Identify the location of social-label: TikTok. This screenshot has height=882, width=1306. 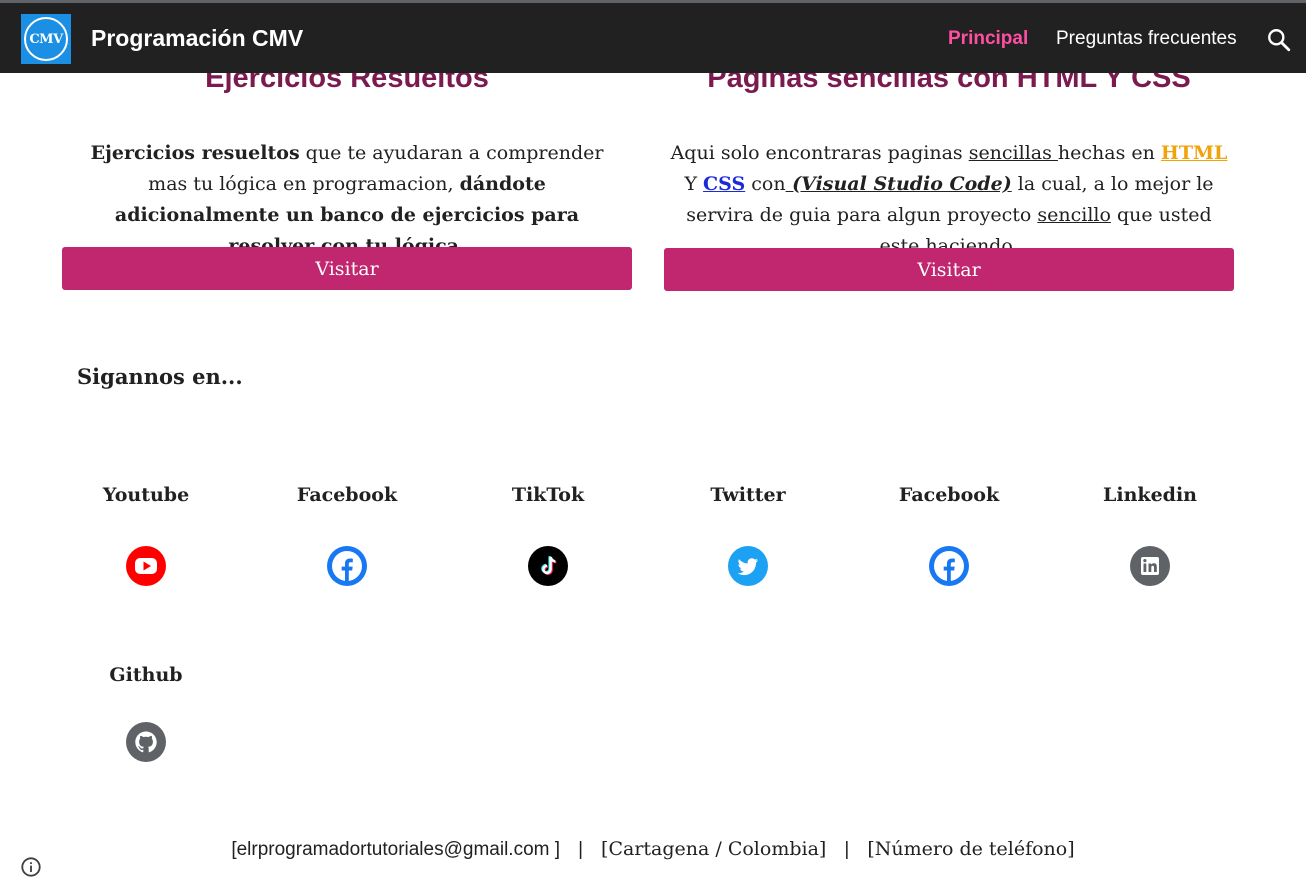
(548, 495).